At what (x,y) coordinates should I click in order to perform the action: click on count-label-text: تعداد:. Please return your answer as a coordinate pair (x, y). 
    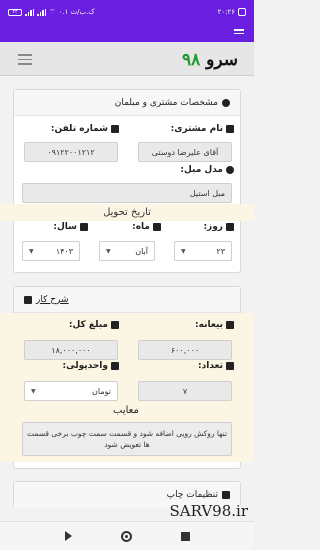
    Looking at the image, I should click on (210, 366).